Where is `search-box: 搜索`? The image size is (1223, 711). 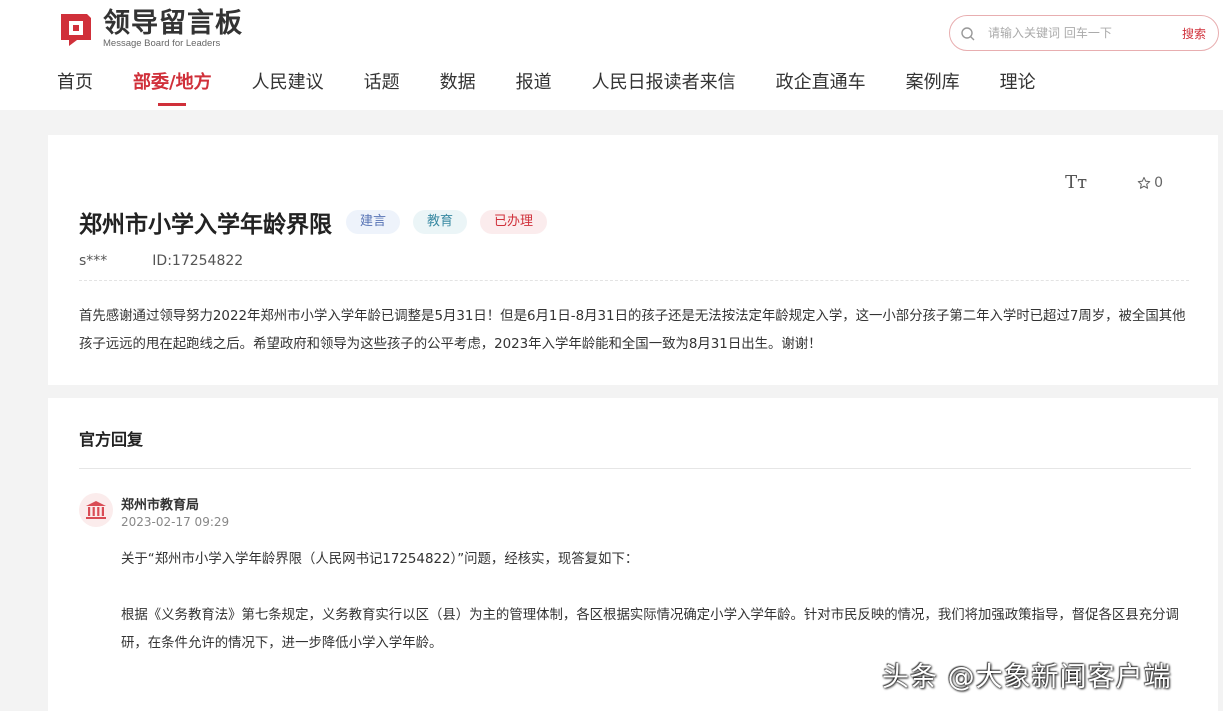 search-box: 搜索 is located at coordinates (1084, 33).